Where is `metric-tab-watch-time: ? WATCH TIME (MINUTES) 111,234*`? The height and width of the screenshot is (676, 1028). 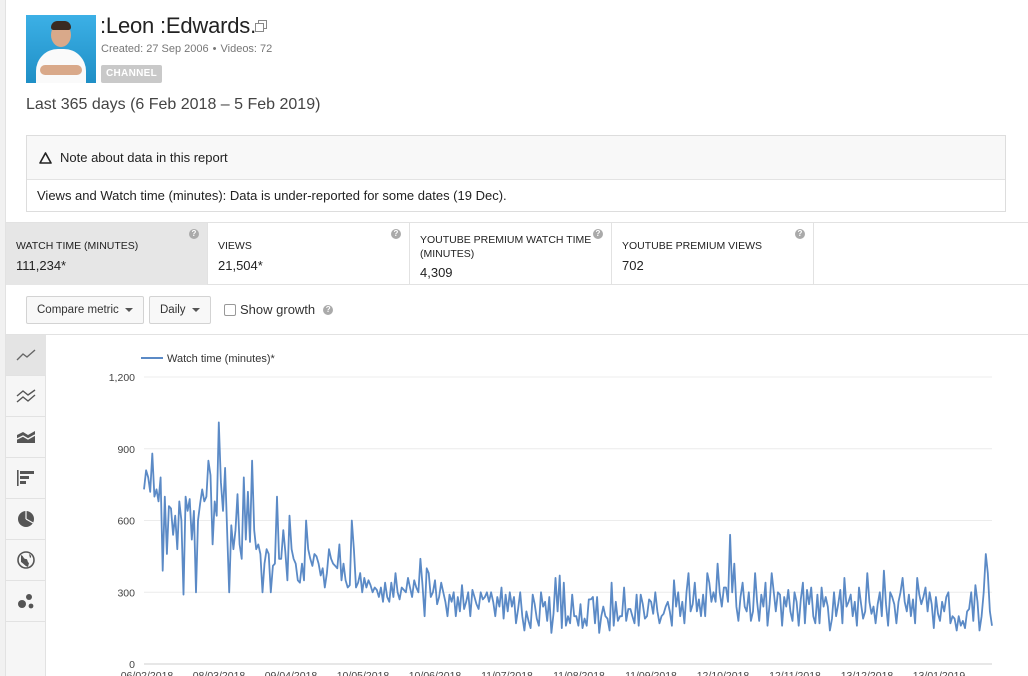 metric-tab-watch-time: ? WATCH TIME (MINUTES) 111,234* is located at coordinates (107, 254).